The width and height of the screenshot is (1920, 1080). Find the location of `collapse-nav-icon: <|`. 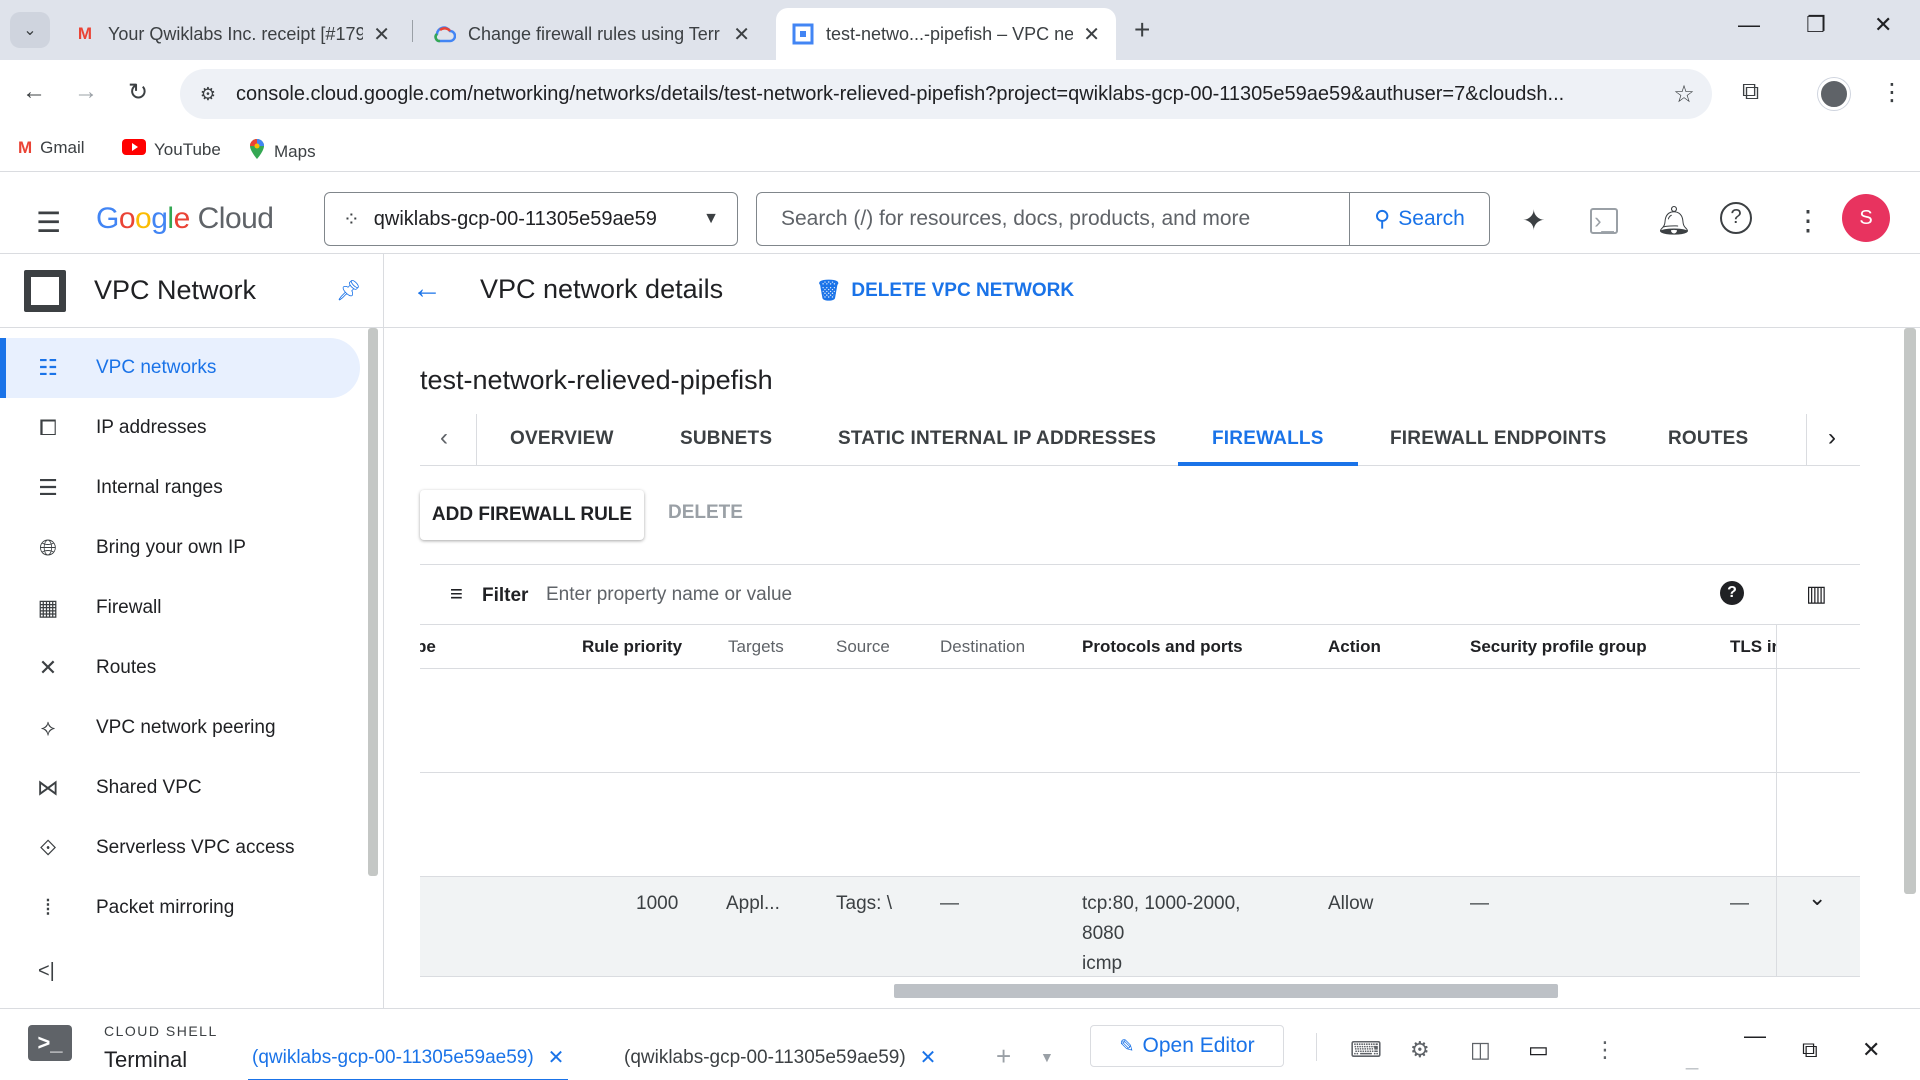

collapse-nav-icon: <| is located at coordinates (46, 971).